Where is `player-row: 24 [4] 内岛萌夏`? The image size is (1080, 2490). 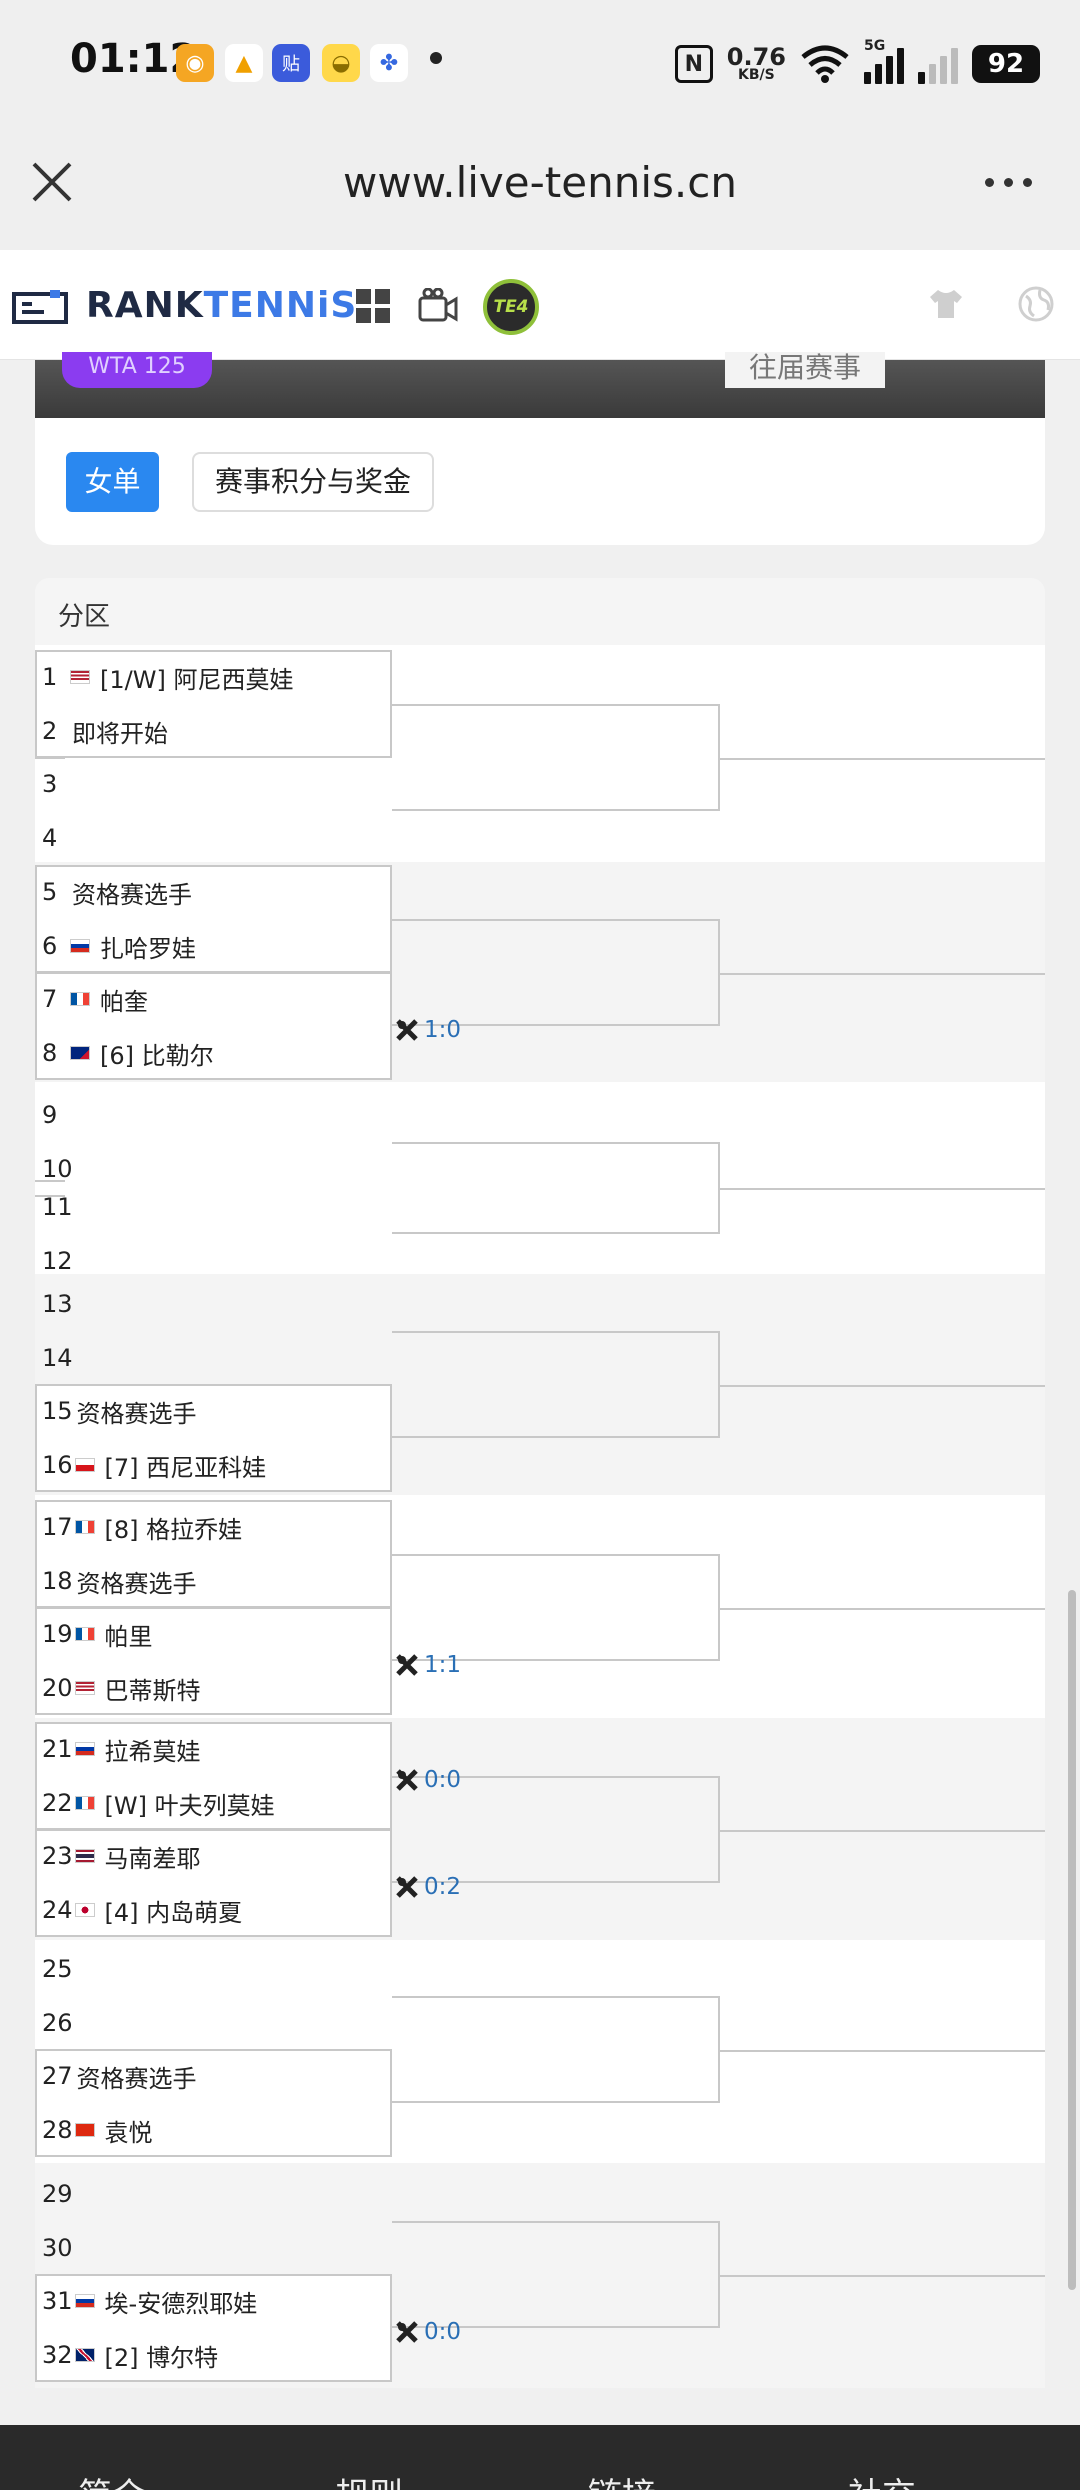
player-row: 24 [4] 内岛萌夏 is located at coordinates (142, 1911).